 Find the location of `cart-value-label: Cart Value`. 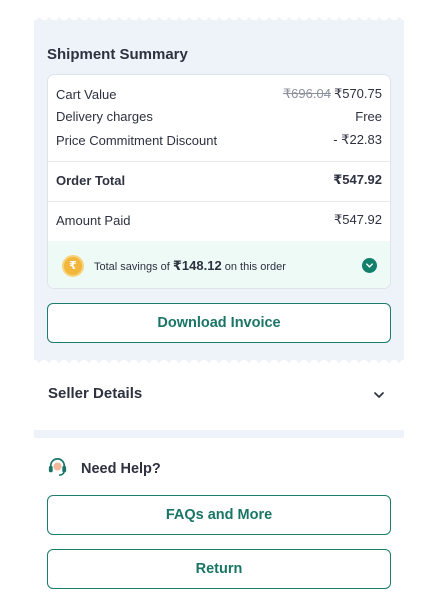

cart-value-label: Cart Value is located at coordinates (86, 94).